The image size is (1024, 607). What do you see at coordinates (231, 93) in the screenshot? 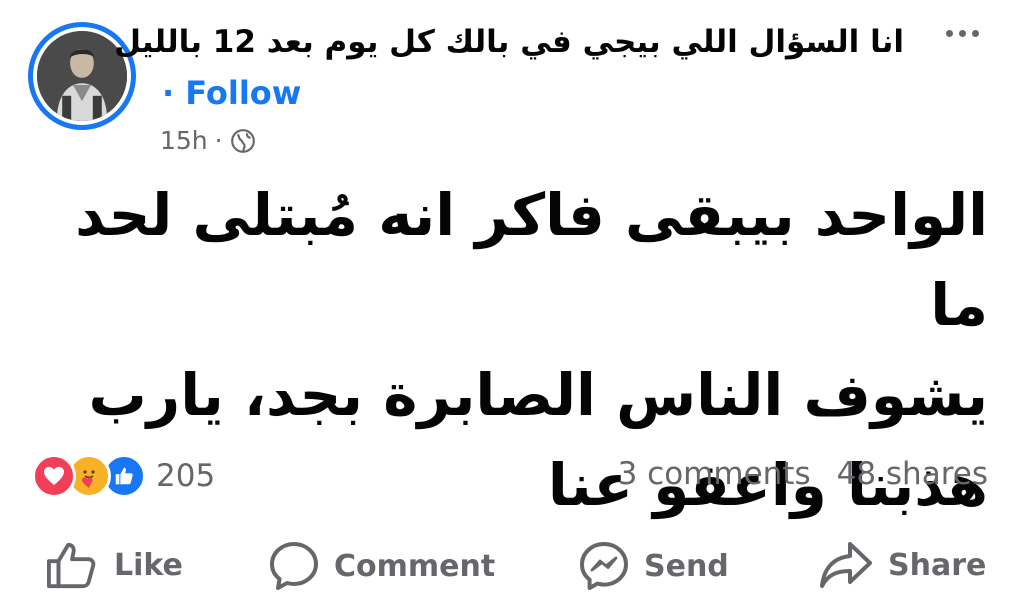
I see `follow-button: · Follow` at bounding box center [231, 93].